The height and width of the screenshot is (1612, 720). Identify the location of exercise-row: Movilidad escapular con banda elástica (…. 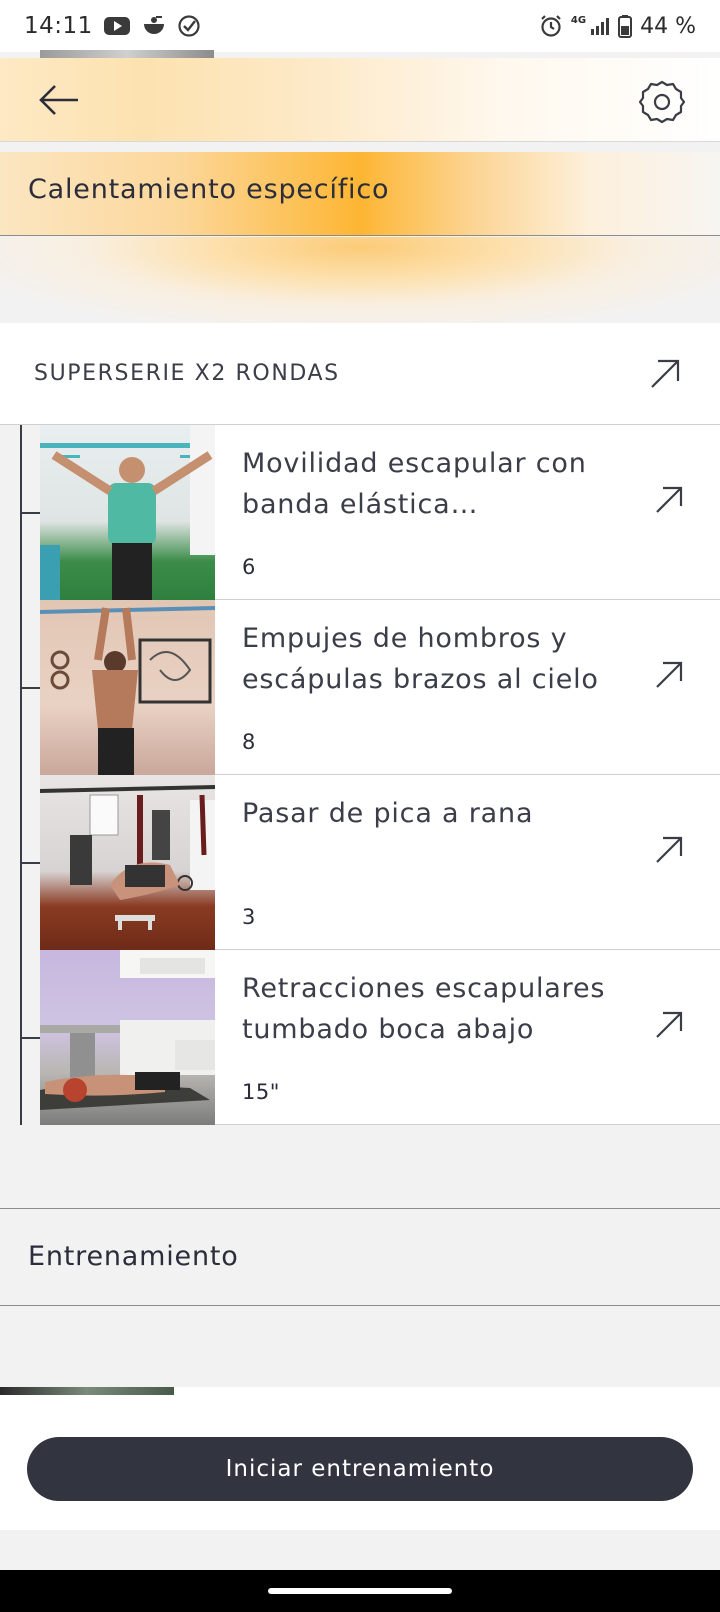
(380, 512).